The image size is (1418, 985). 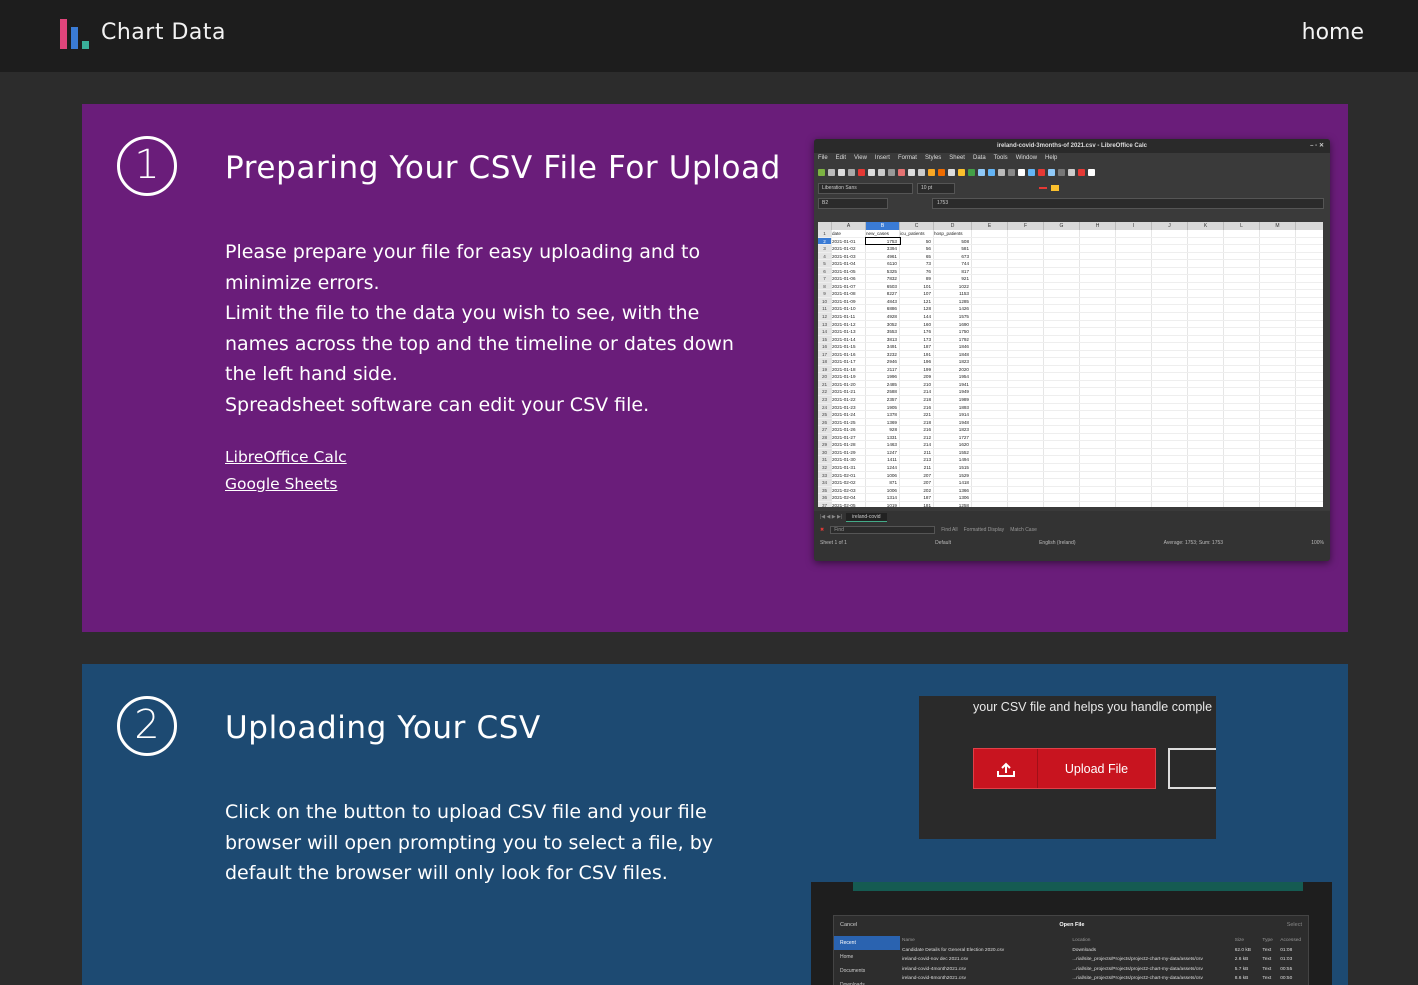 What do you see at coordinates (1081, 940) in the screenshot?
I see `file-cell: Location` at bounding box center [1081, 940].